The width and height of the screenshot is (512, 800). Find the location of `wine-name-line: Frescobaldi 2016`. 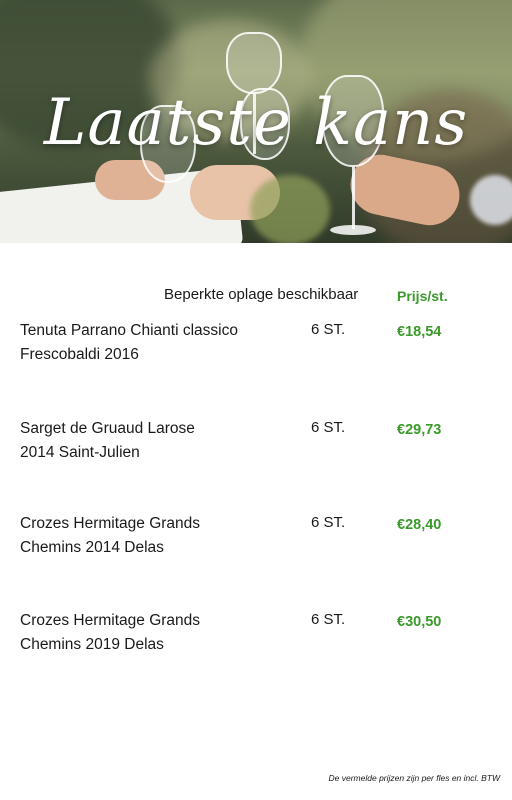

wine-name-line: Frescobaldi 2016 is located at coordinates (79, 354).